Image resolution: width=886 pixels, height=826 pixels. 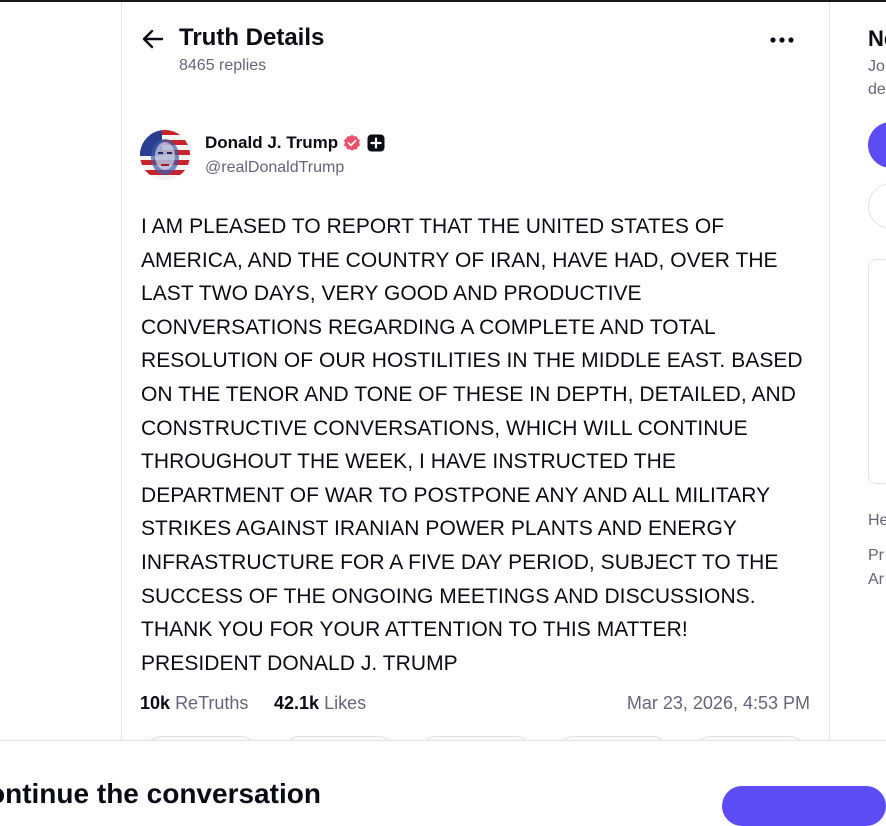 I want to click on verified-badge-icon, so click(x=352, y=142).